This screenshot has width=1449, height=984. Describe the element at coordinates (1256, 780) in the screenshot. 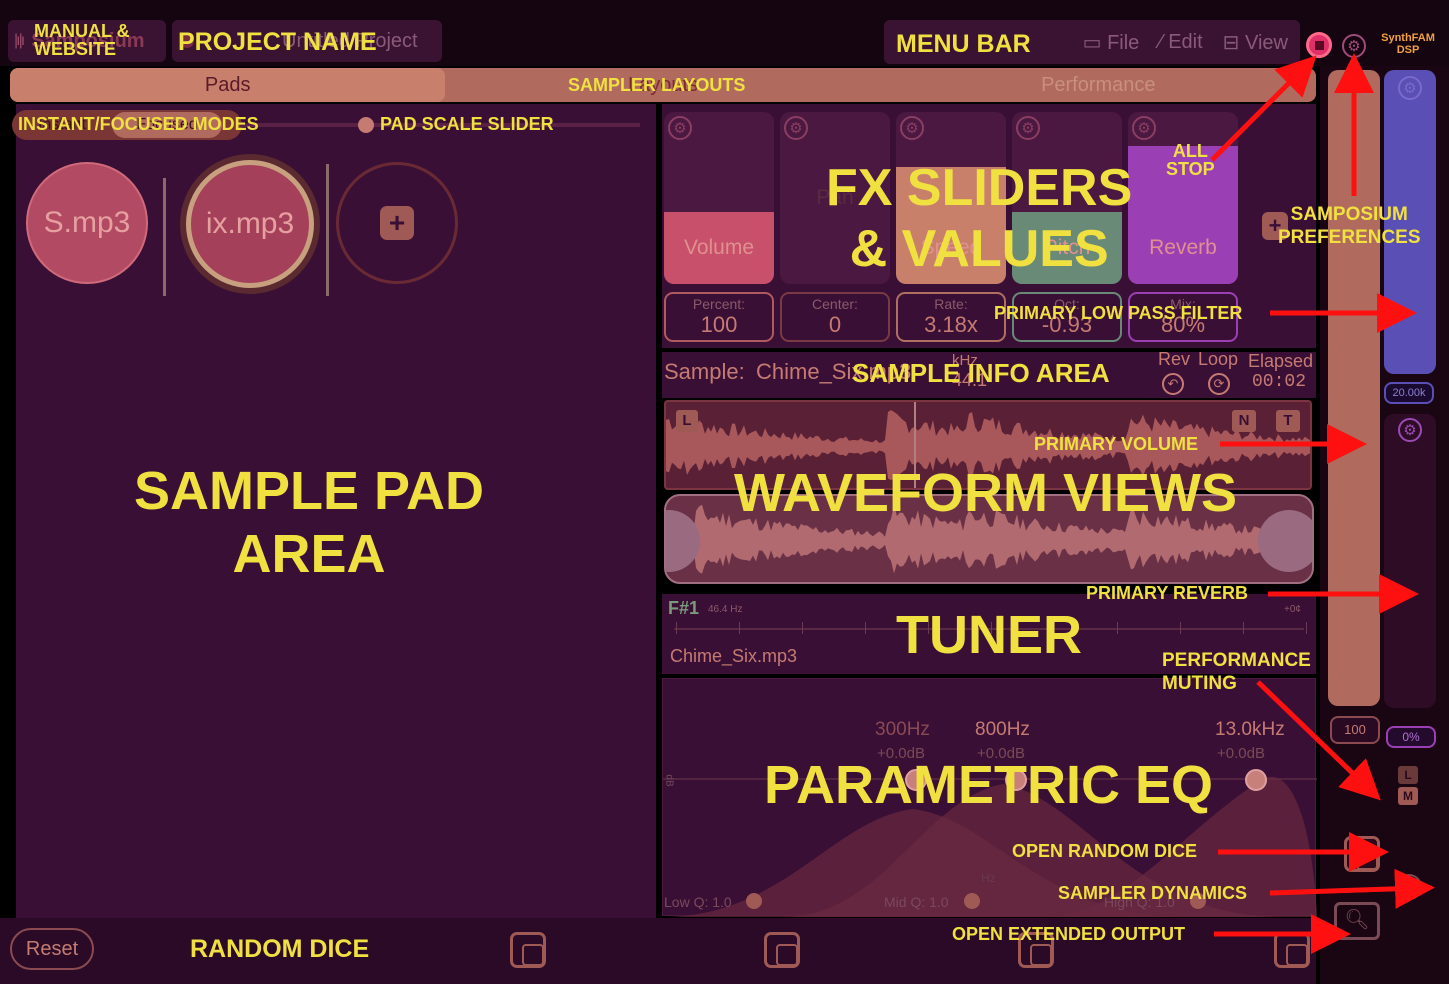

I see `eq-band-handle` at that location.